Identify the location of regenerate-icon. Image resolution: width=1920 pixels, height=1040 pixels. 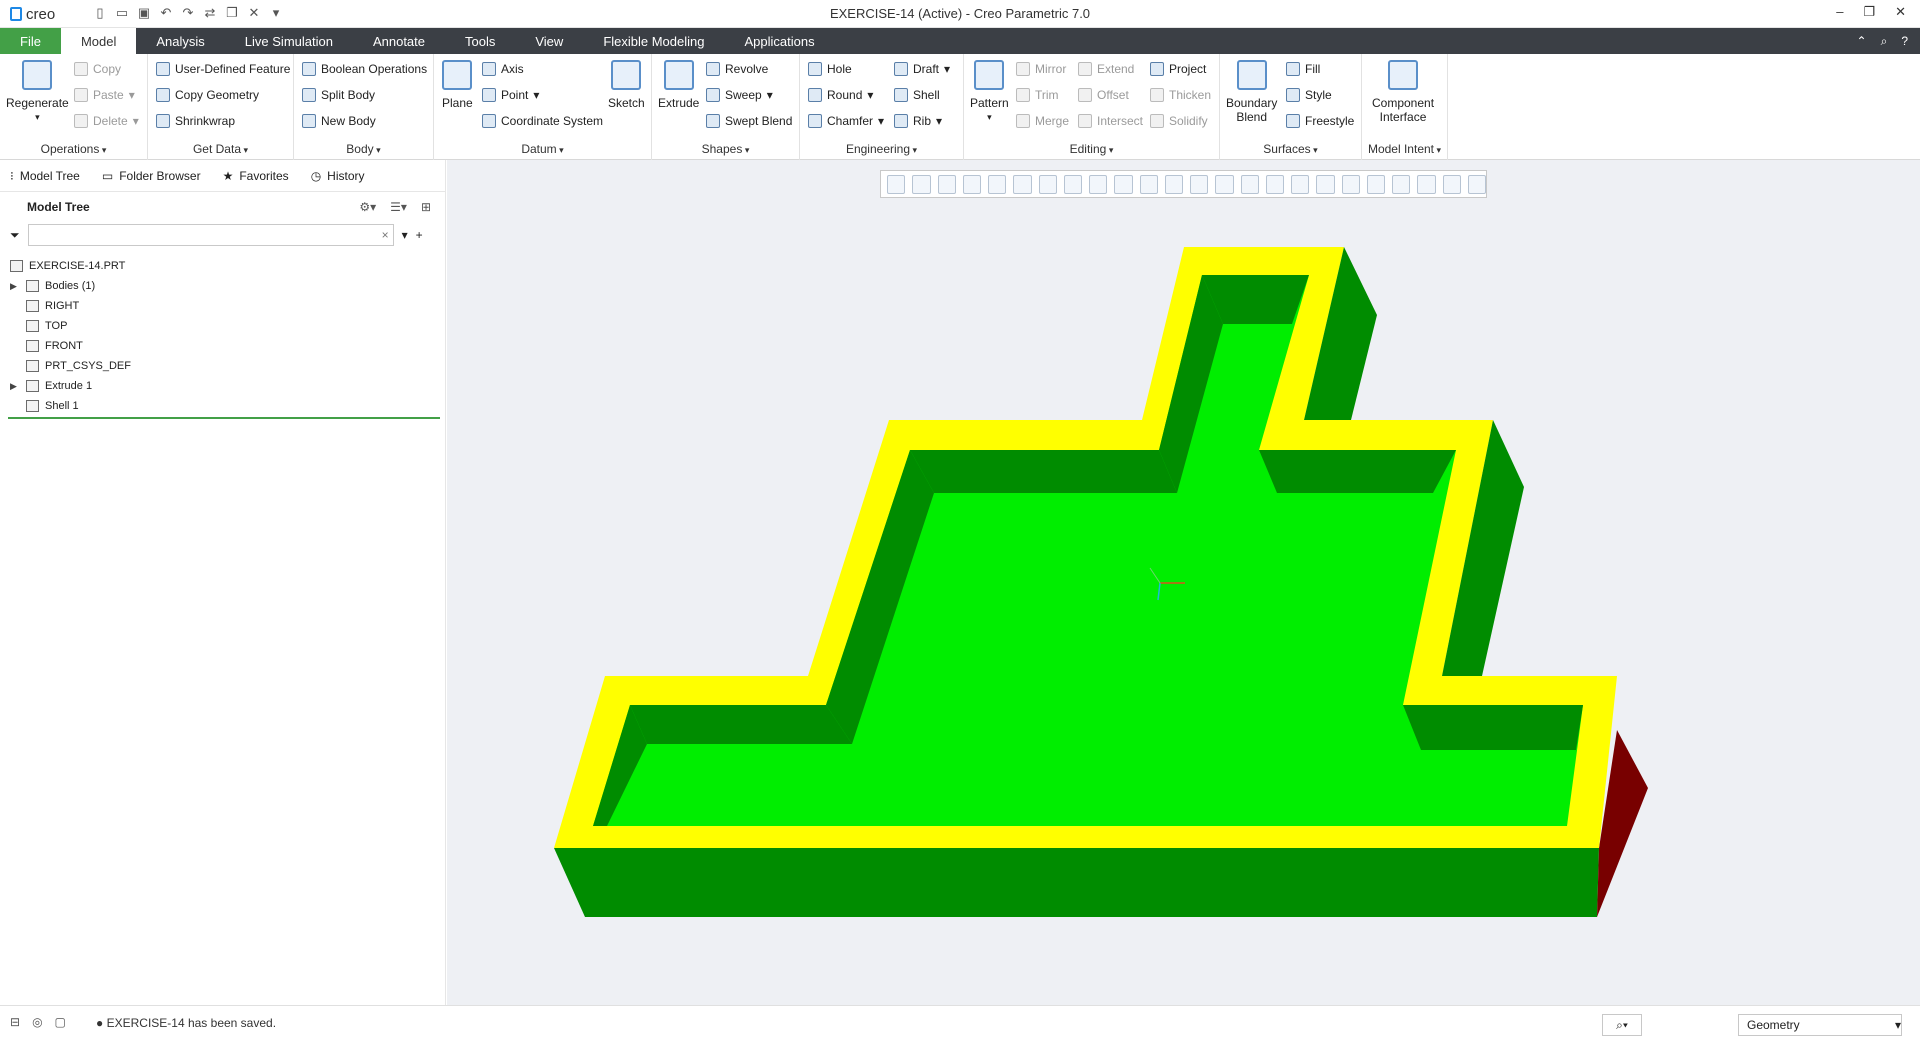
(37, 75).